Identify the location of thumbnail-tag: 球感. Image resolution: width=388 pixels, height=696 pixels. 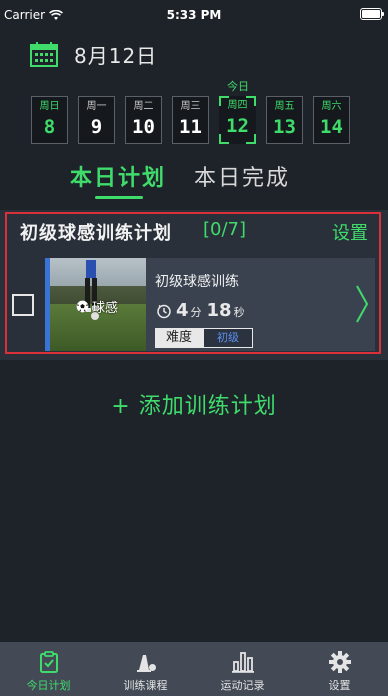
(97, 306).